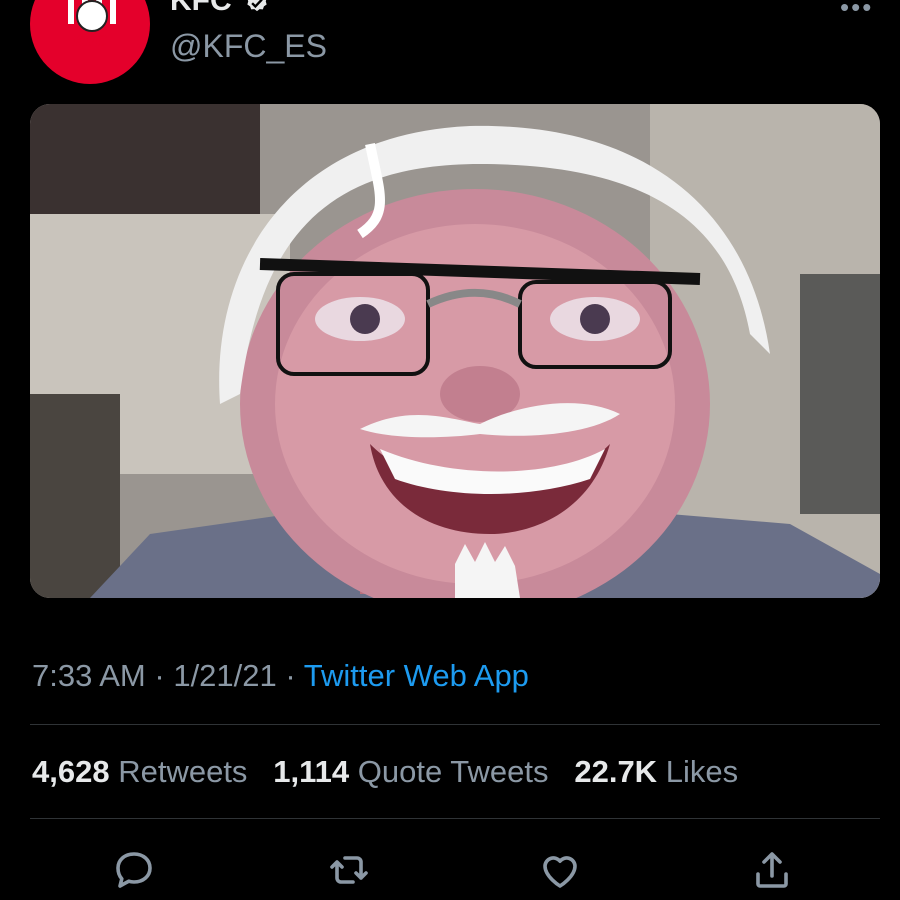 The width and height of the screenshot is (900, 900). I want to click on tweet-meta: 7:33 AM · 1/21/21 · Twitter Web App, so click(280, 676).